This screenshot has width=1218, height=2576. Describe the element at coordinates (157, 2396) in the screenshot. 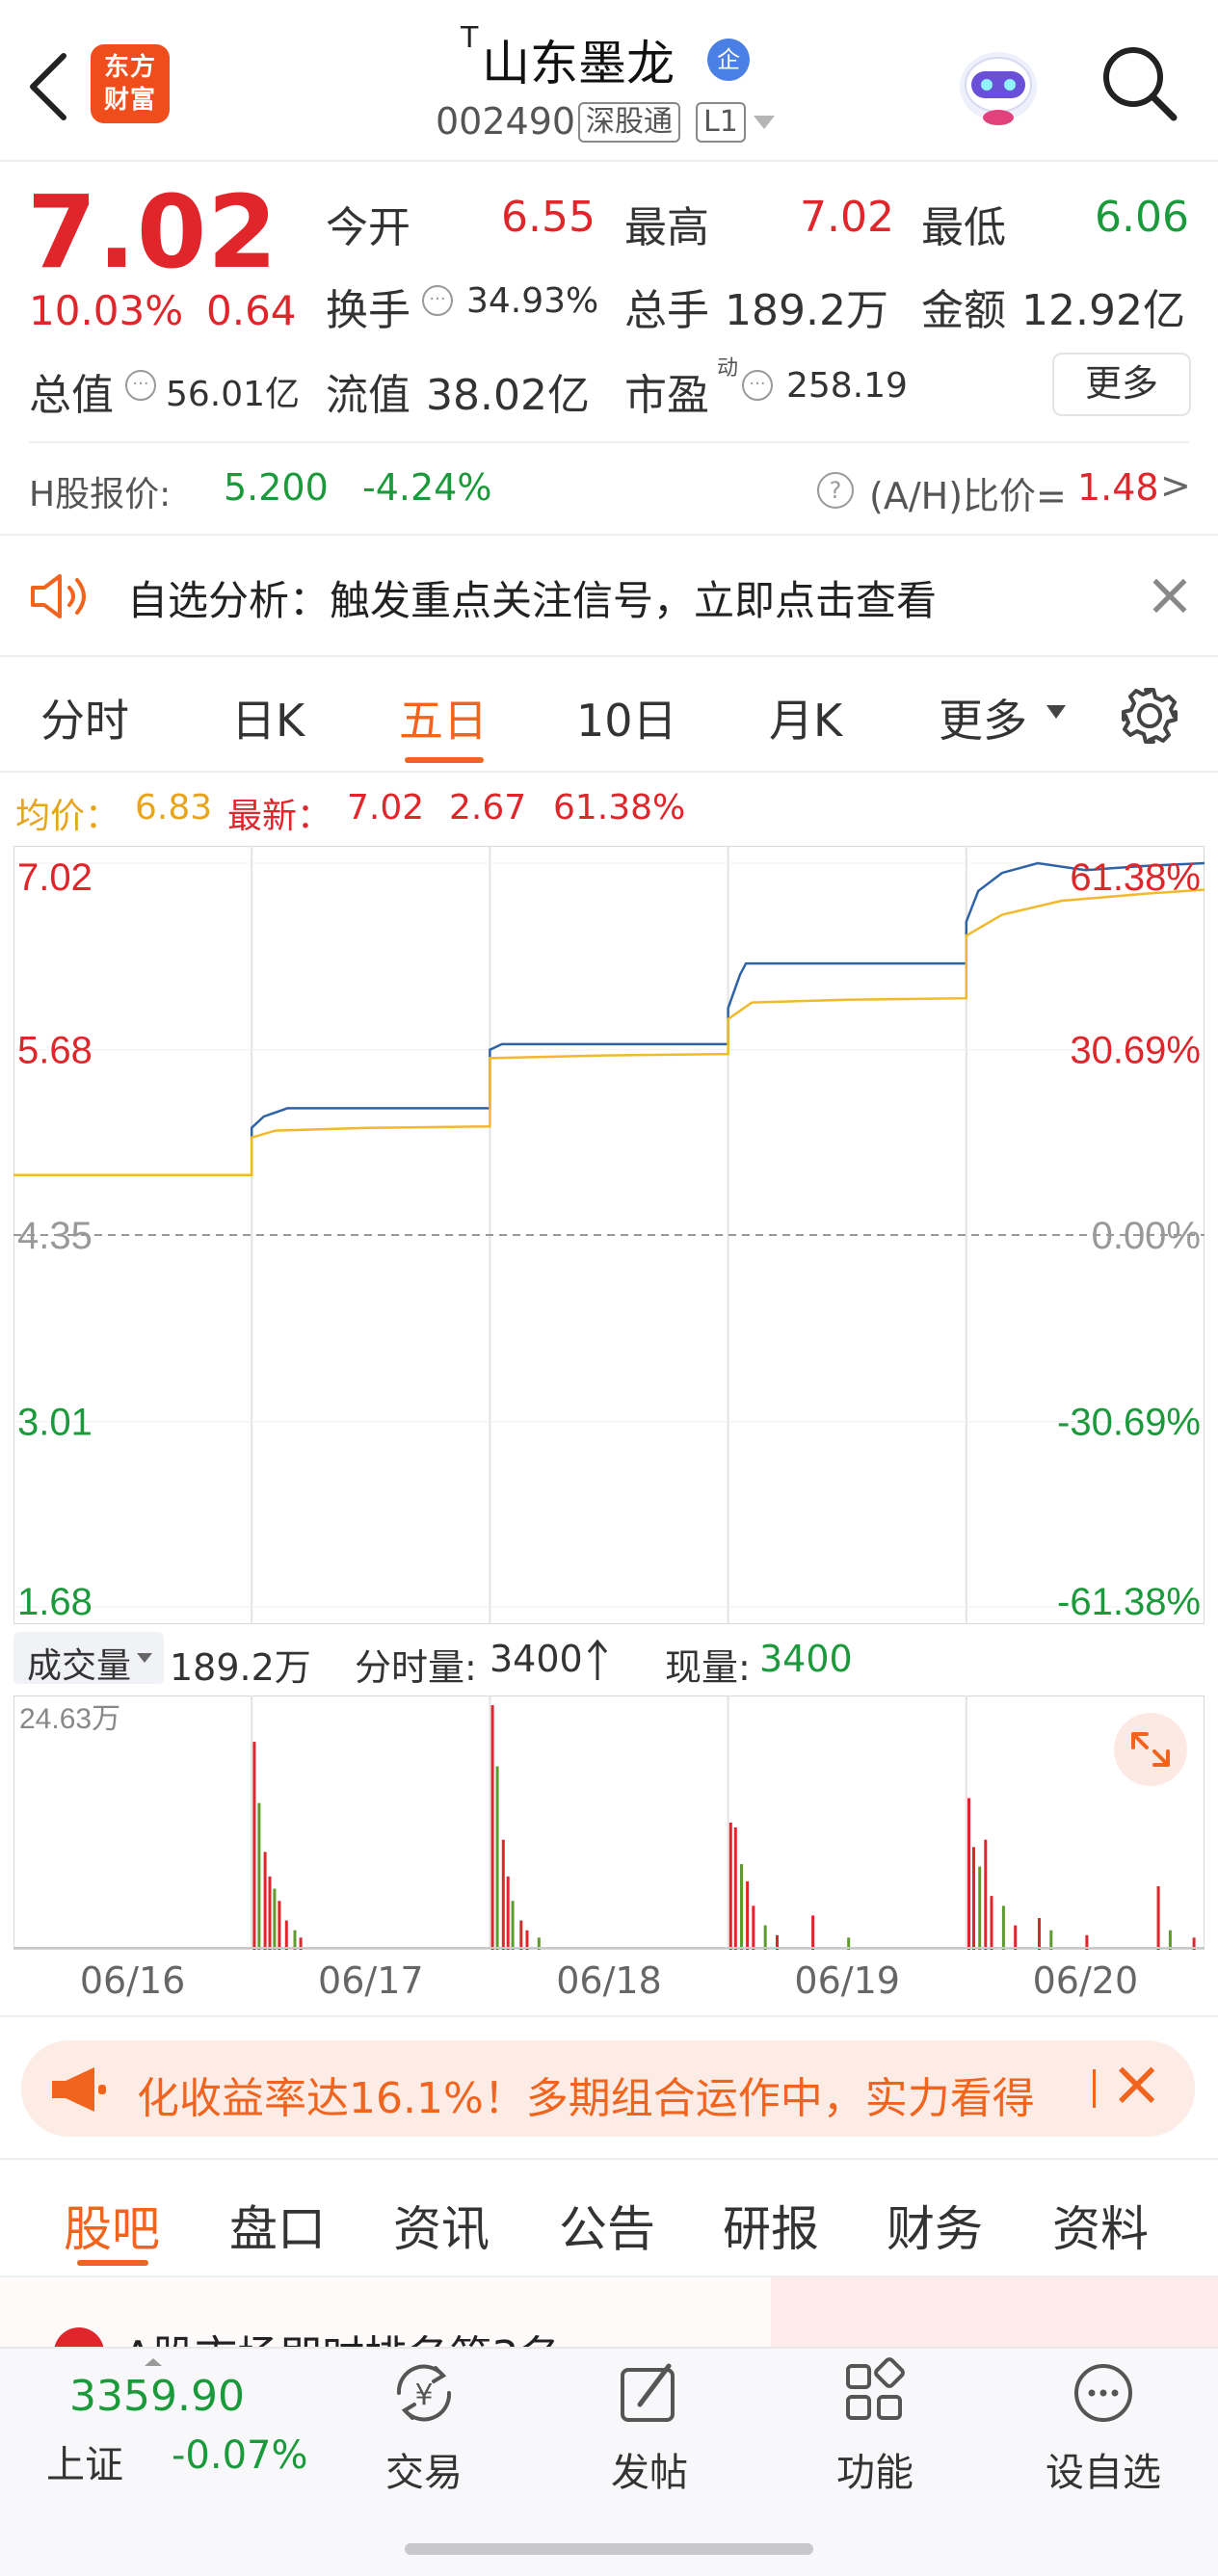

I see `index-value: 3359.90` at that location.